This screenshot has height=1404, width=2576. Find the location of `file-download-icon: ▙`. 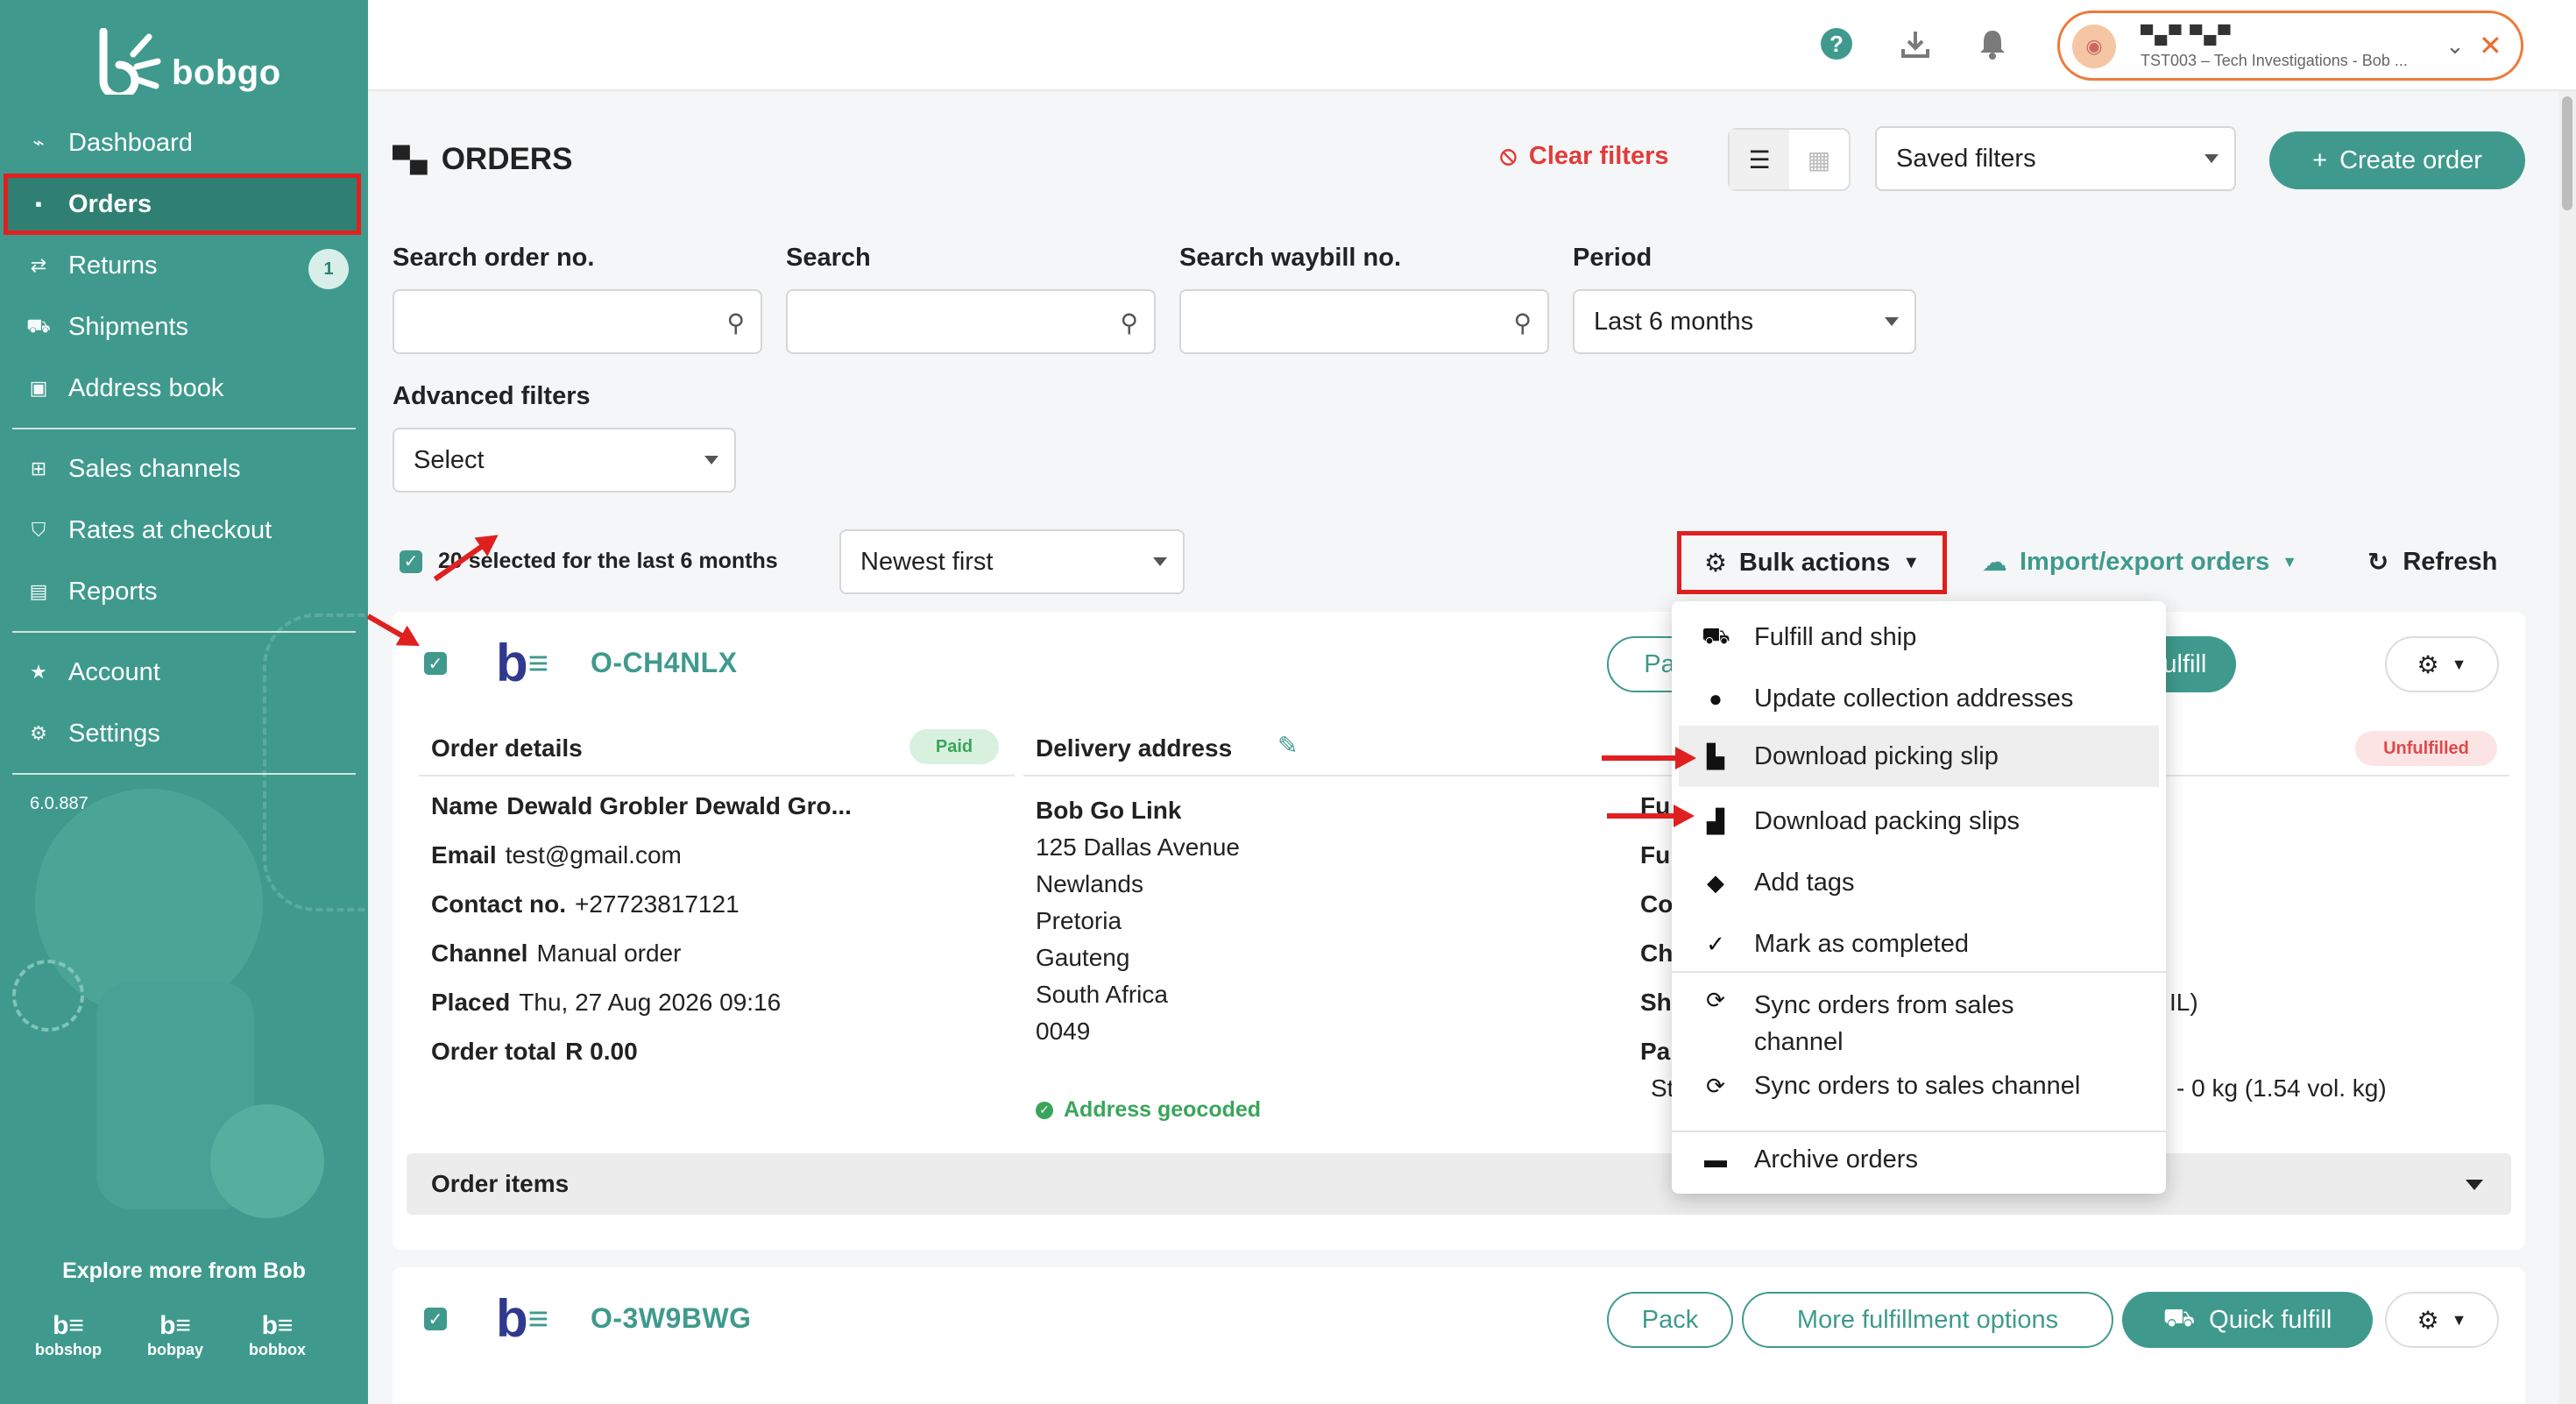

file-download-icon: ▙ is located at coordinates (1715, 755).